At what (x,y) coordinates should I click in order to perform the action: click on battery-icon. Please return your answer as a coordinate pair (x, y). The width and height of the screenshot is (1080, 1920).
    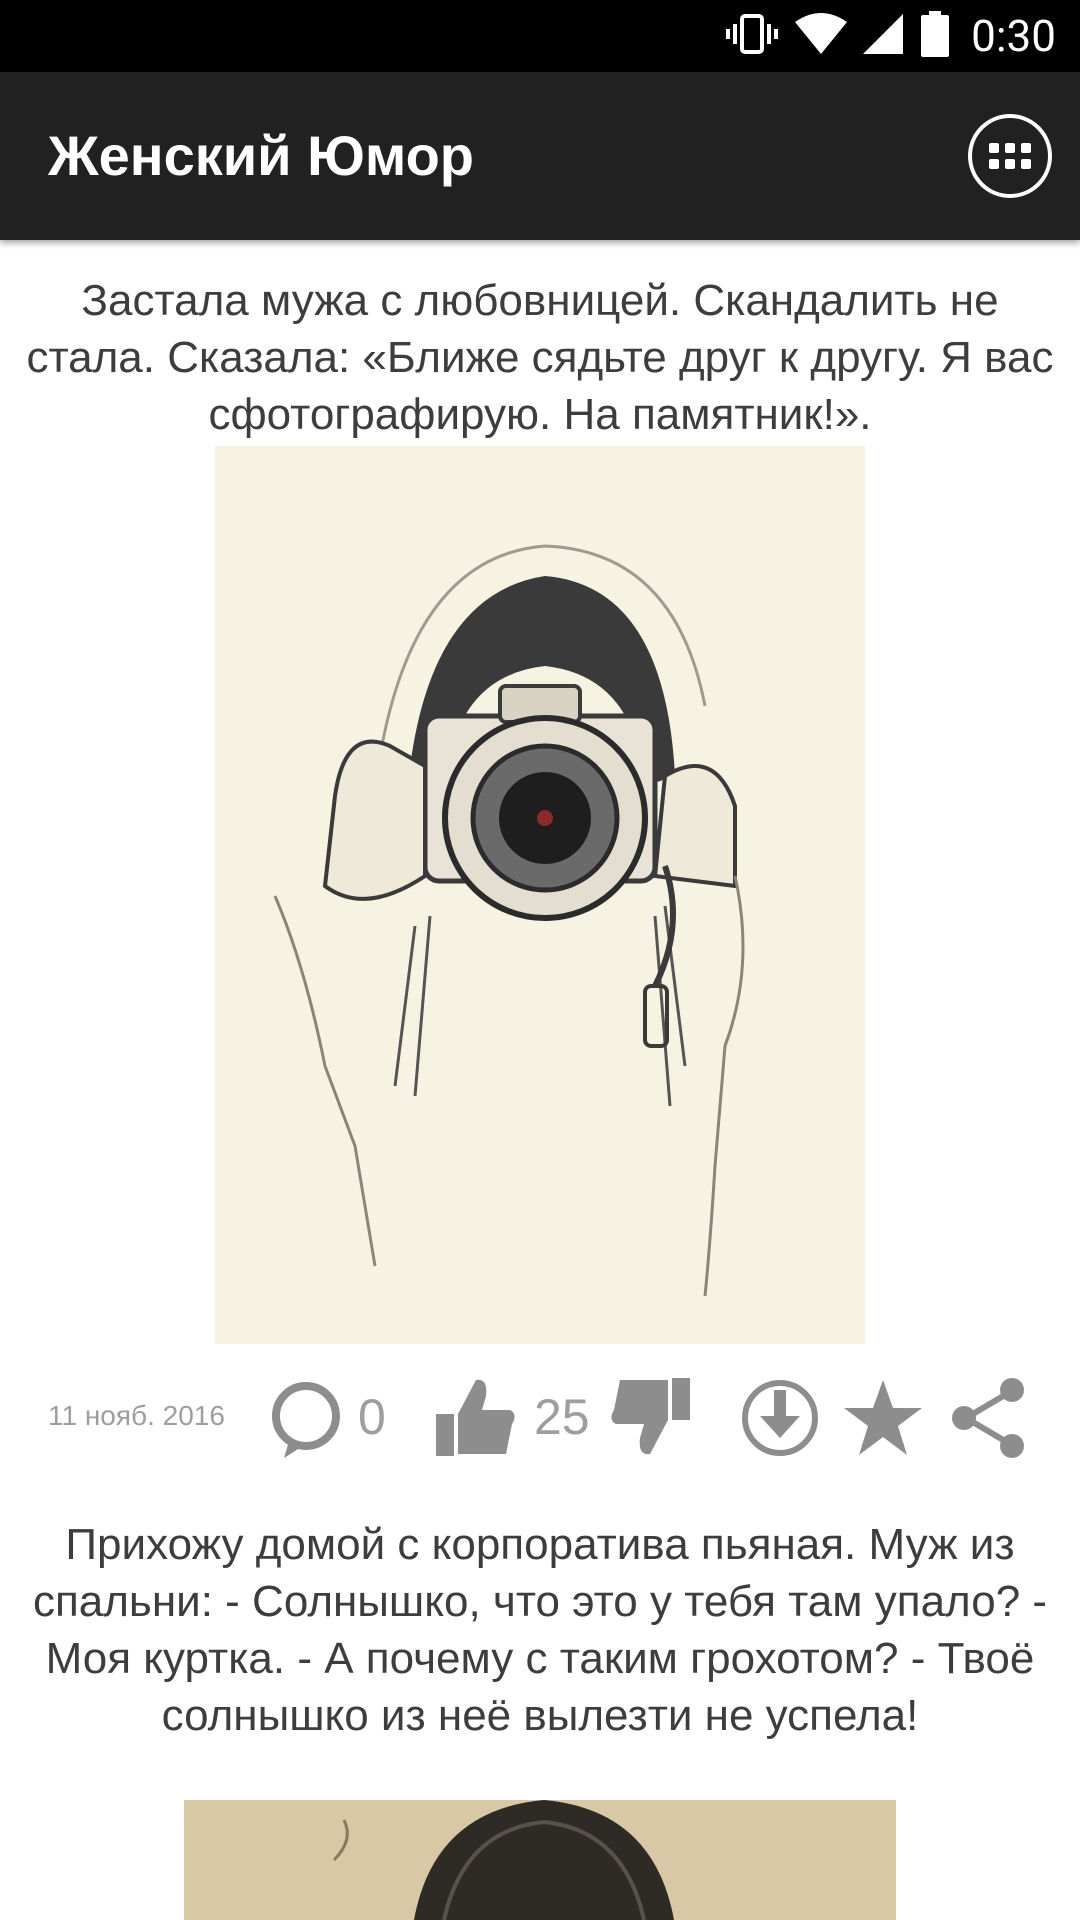
    Looking at the image, I should click on (935, 36).